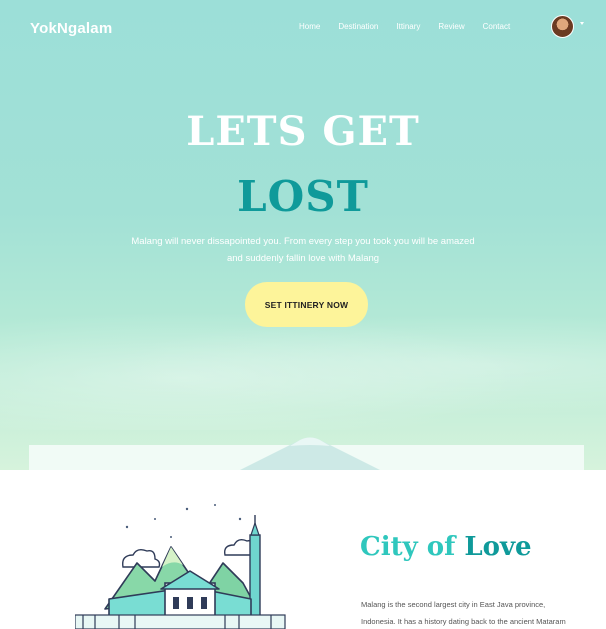 This screenshot has width=606, height=629. Describe the element at coordinates (180, 566) in the screenshot. I see `city-illustration` at that location.